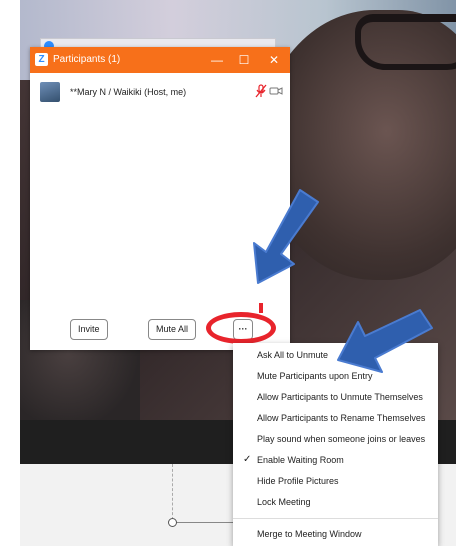 Image resolution: width=471 pixels, height=546 pixels. What do you see at coordinates (128, 92) in the screenshot?
I see `participant-name: **Mary N / Waikiki (Host, me)` at bounding box center [128, 92].